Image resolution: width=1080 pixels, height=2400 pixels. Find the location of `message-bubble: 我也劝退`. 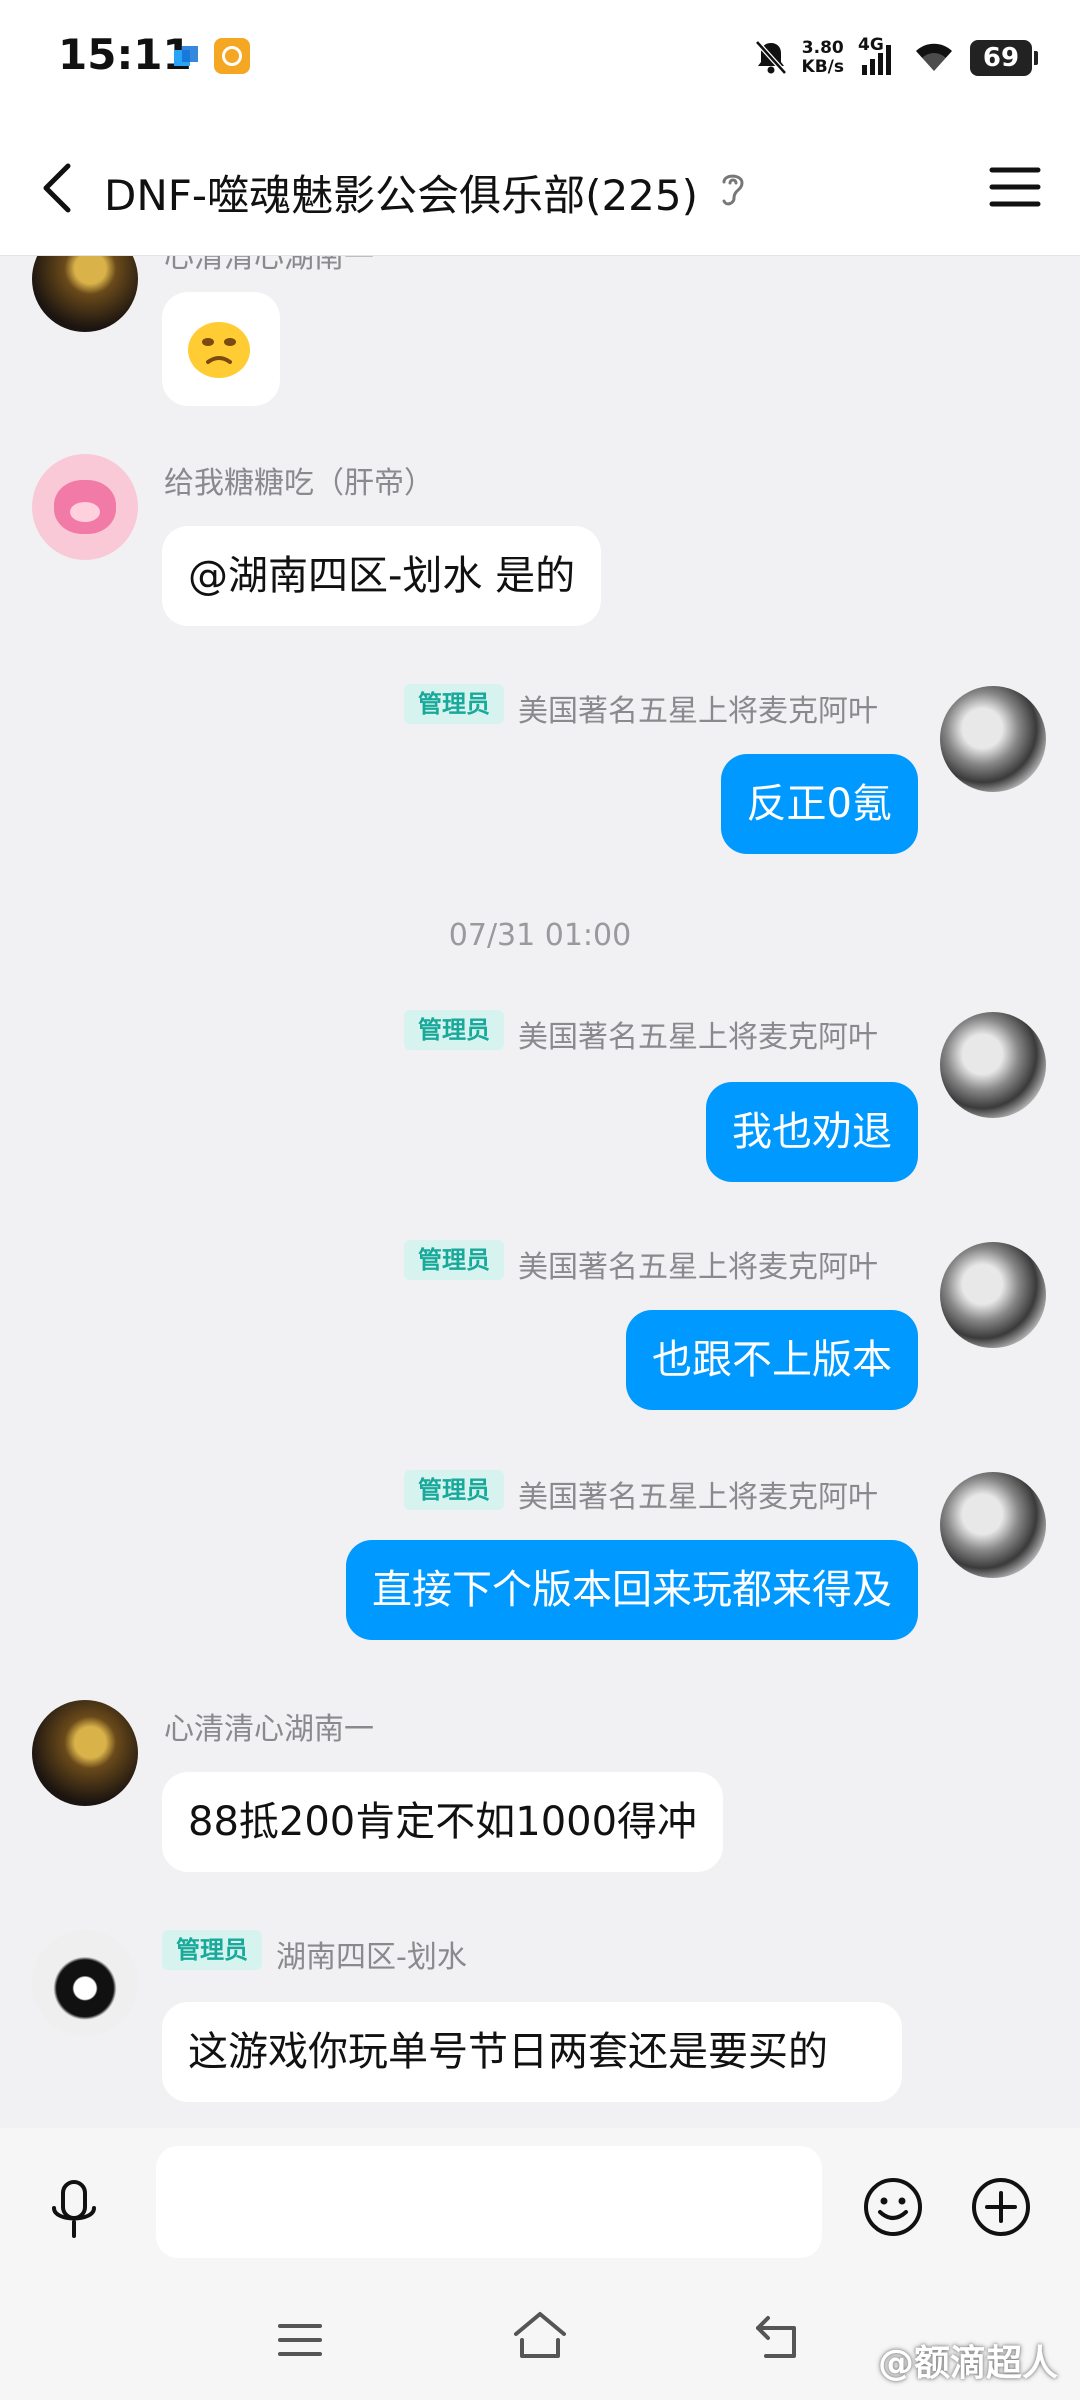

message-bubble: 我也劝退 is located at coordinates (812, 1132).